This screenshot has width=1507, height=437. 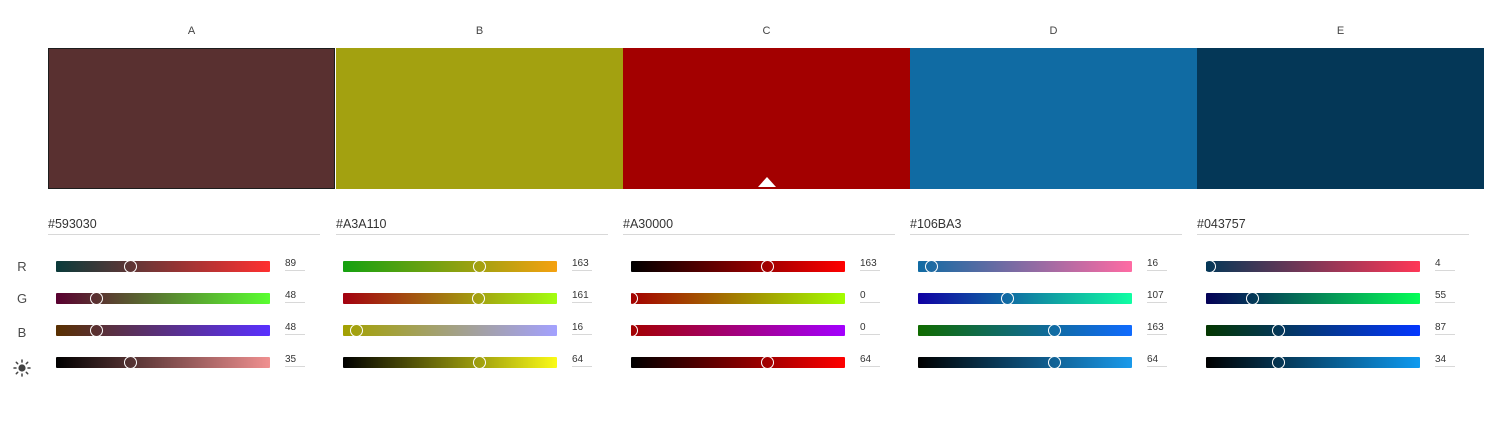 What do you see at coordinates (22, 332) in the screenshot?
I see `row-label-b: B` at bounding box center [22, 332].